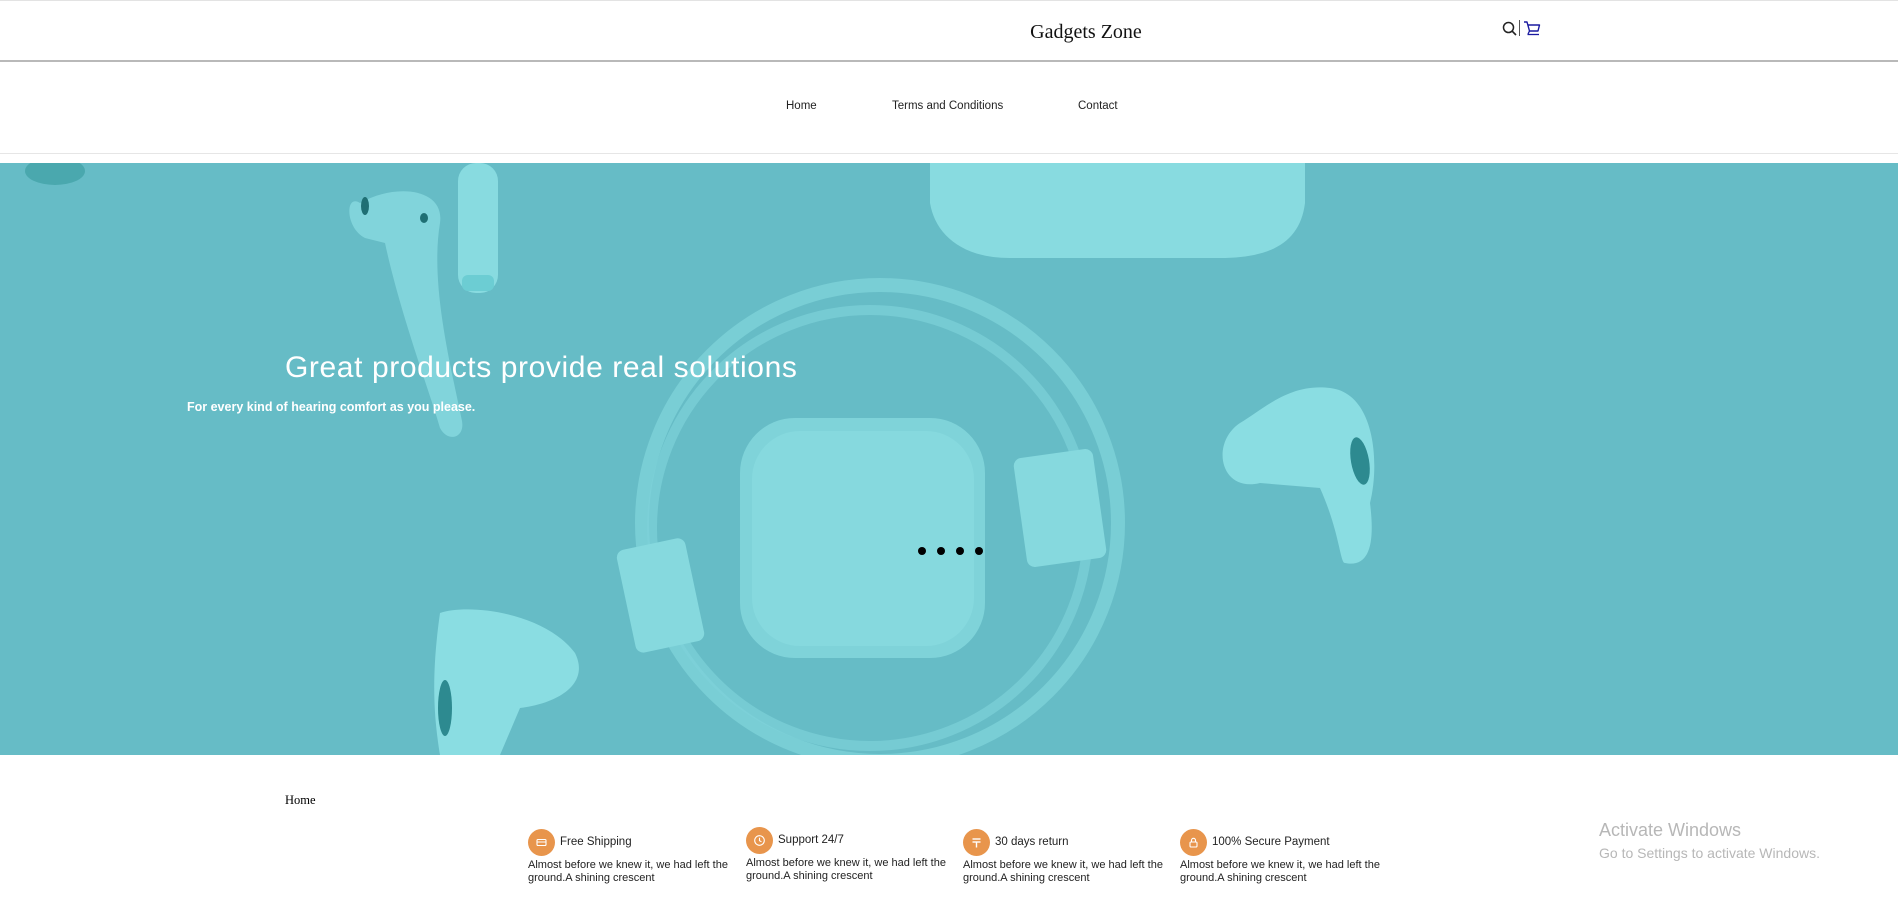  Describe the element at coordinates (1032, 842) in the screenshot. I see `feature-title: 30 days return` at that location.